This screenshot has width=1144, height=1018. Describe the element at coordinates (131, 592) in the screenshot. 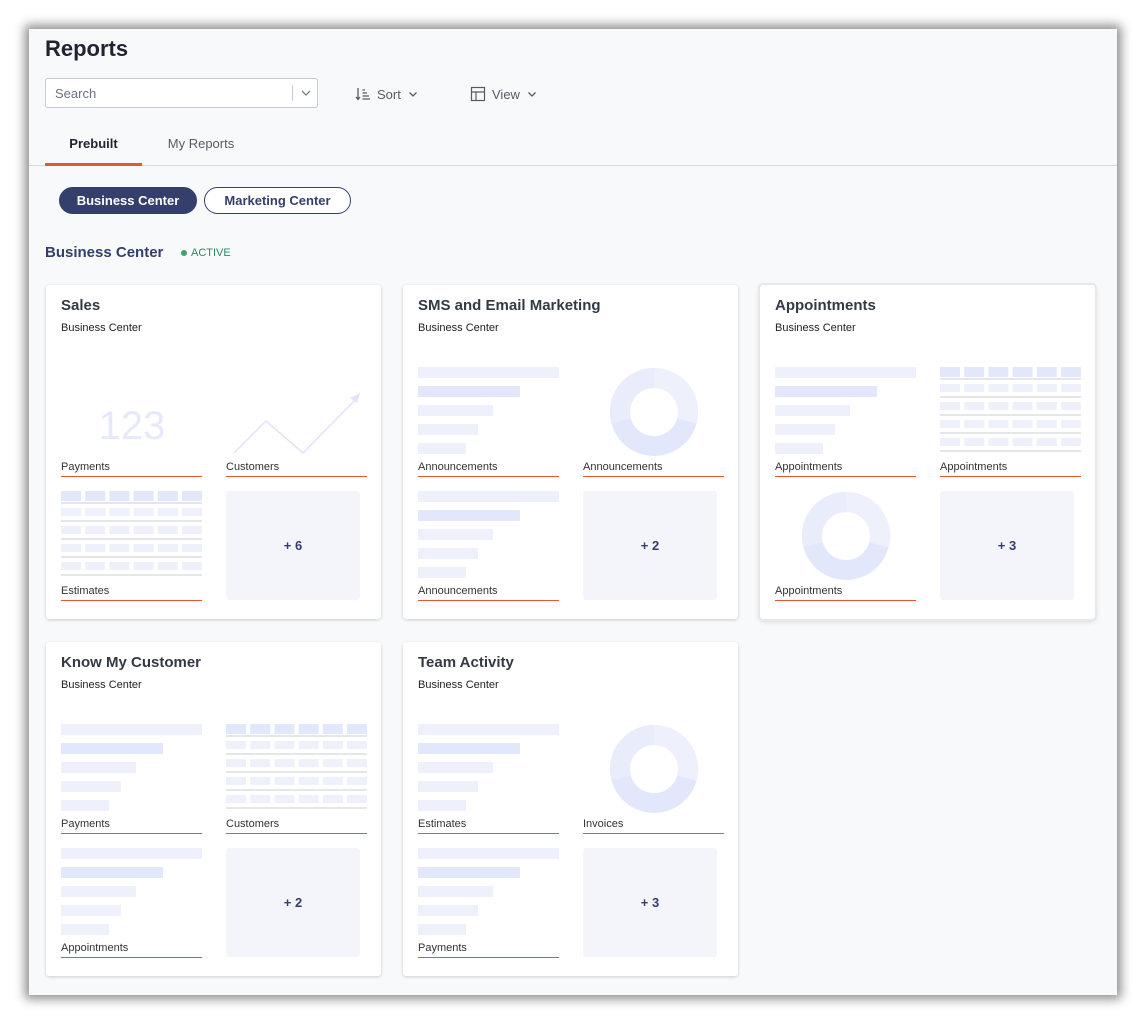

I see `report-label: Estimates` at that location.